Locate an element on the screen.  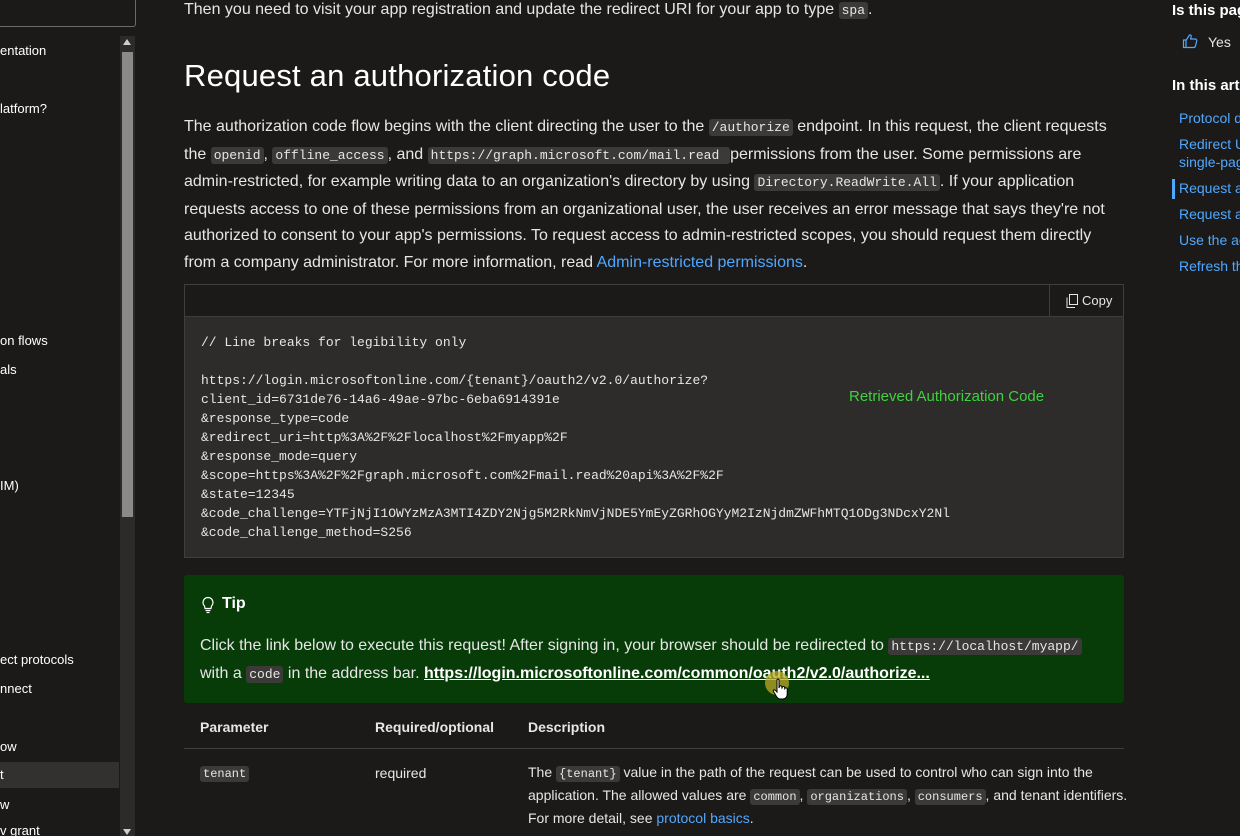
sidebar-item: IM) is located at coordinates (59, 486).